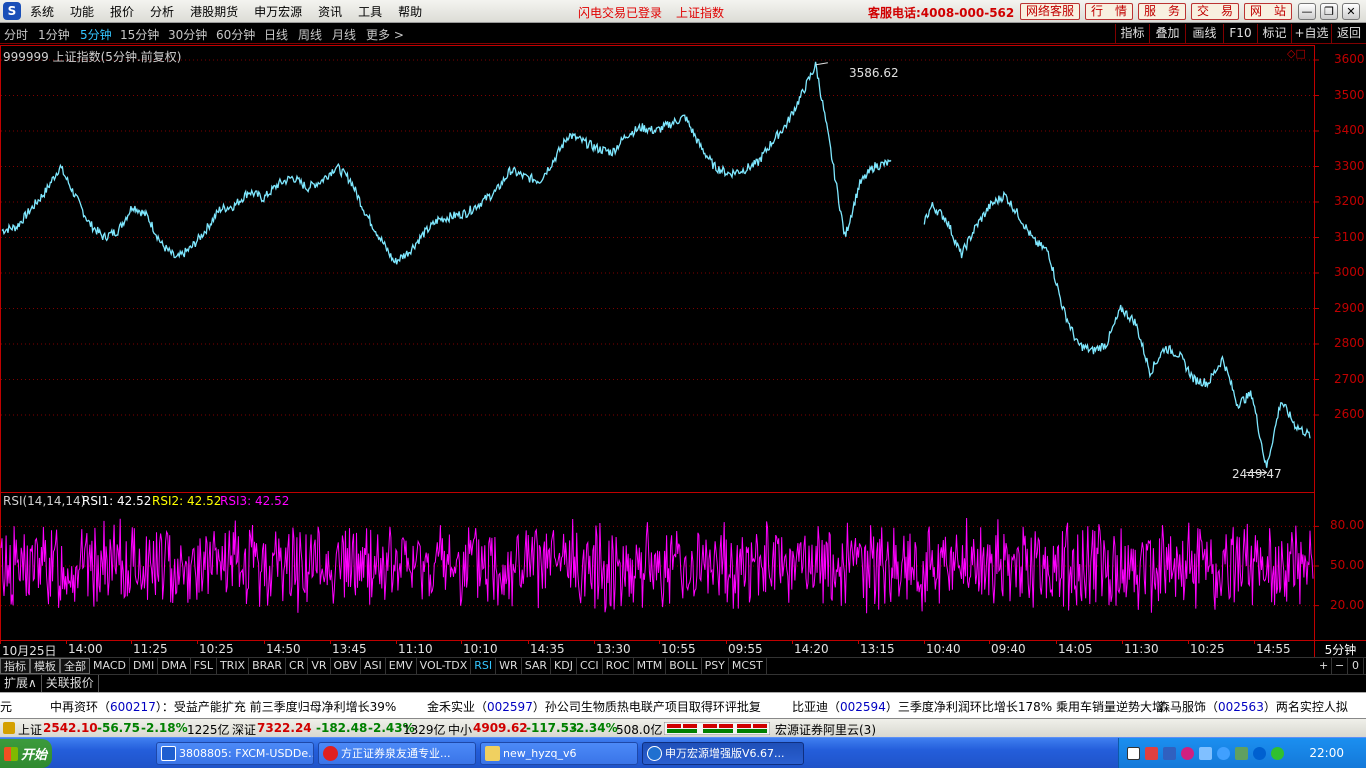 The width and height of the screenshot is (1366, 768). I want to click on period-30min: 30分钟, so click(187, 34).